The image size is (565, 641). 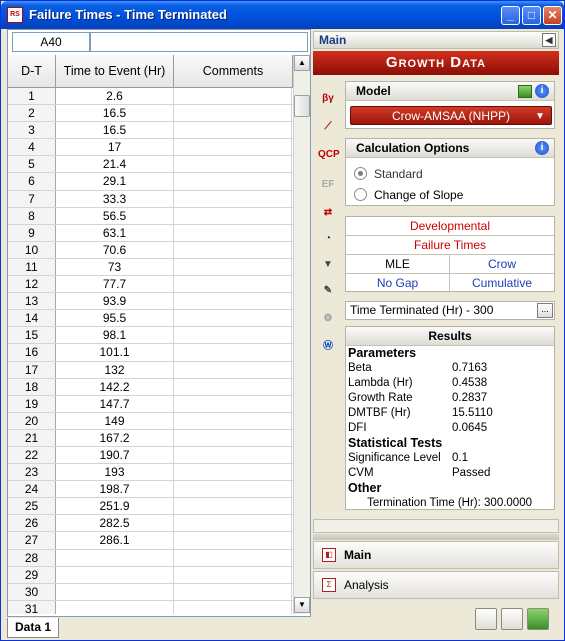 I want to click on gauge-icon: ◔, so click(x=328, y=239).